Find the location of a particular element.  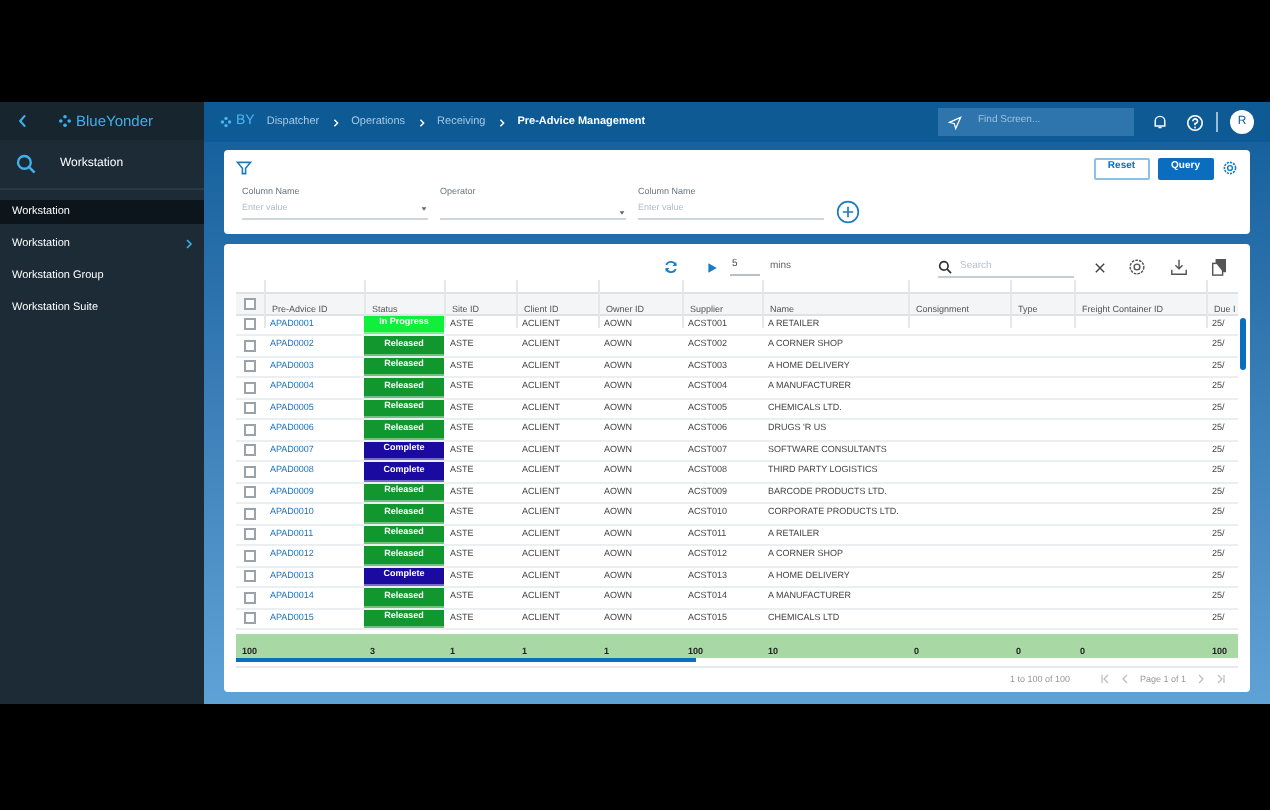

back-icon is located at coordinates (23, 121).